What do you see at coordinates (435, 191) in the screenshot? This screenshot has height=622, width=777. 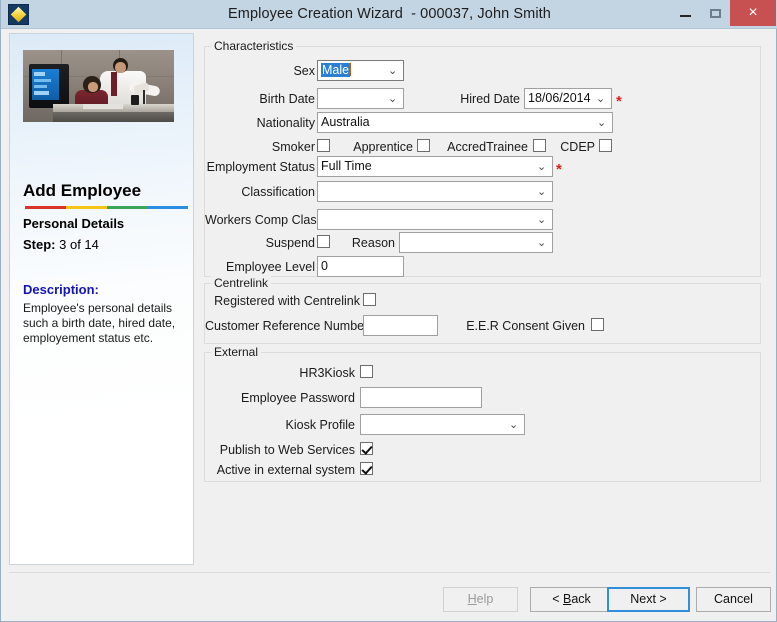 I see `classification-combobox: ⌄` at bounding box center [435, 191].